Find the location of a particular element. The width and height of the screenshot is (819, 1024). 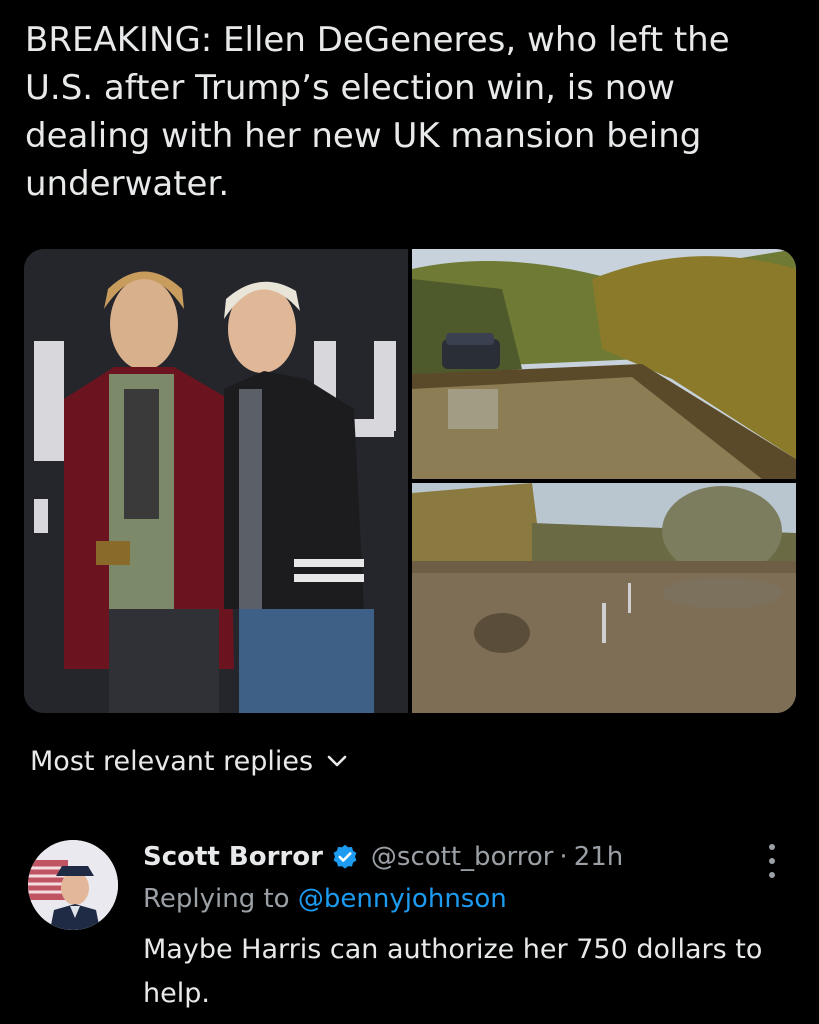

verified-badge-icon is located at coordinates (345, 856).